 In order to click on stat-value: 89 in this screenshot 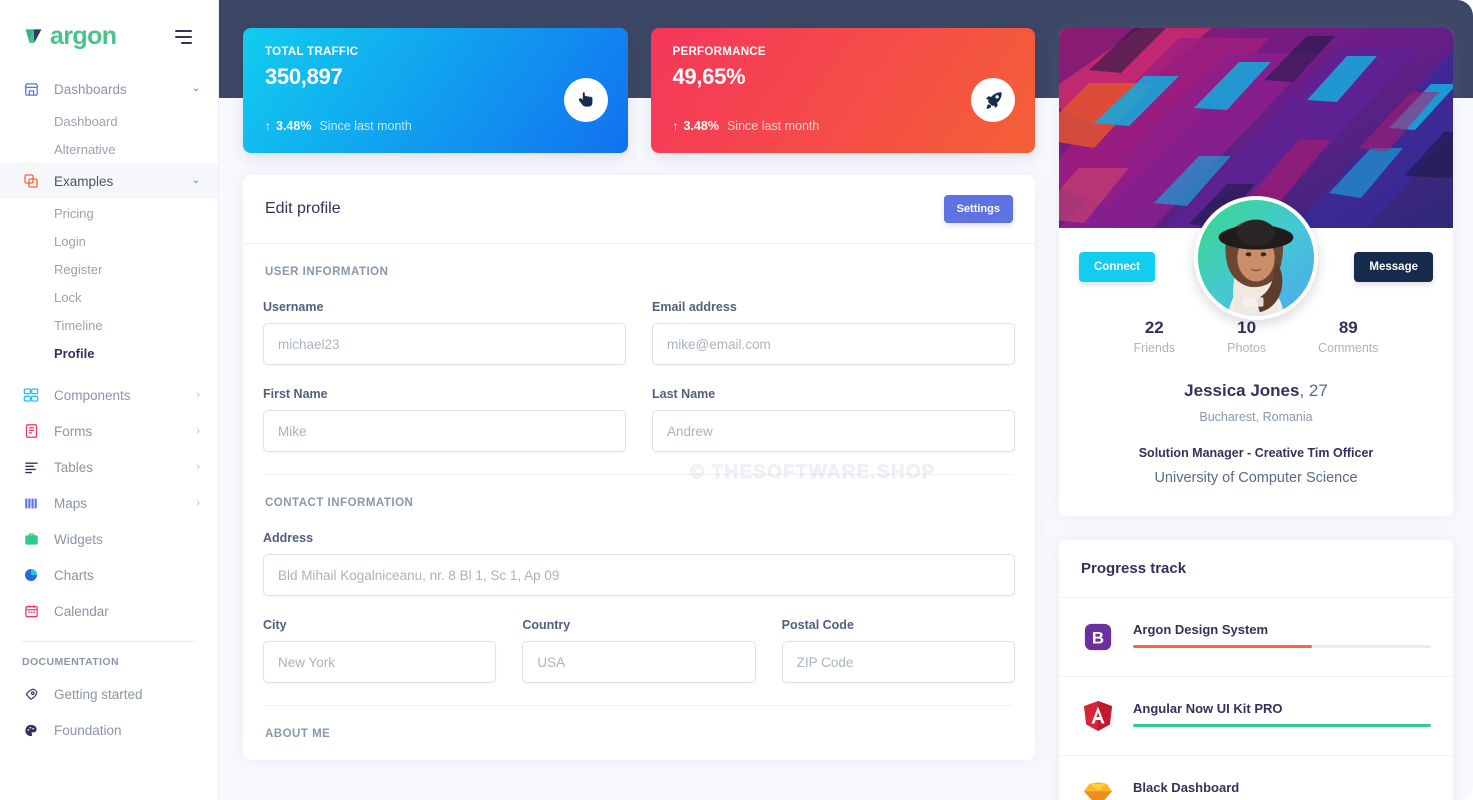, I will do `click(1348, 327)`.